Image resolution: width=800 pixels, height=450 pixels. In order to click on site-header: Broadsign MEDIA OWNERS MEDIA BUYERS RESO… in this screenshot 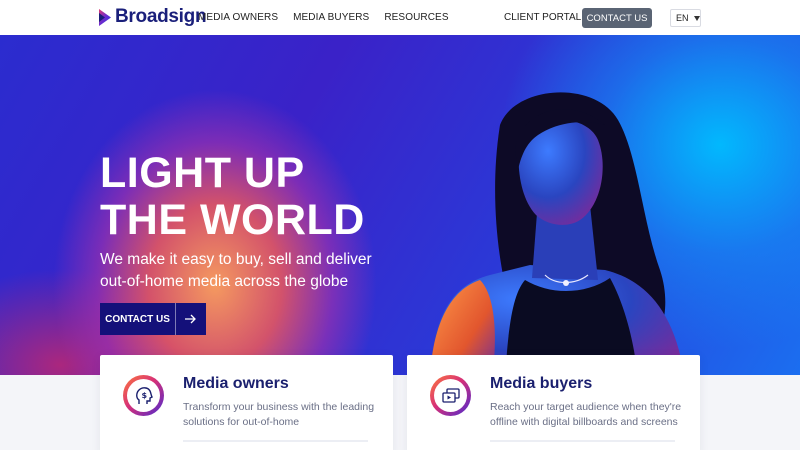, I will do `click(400, 17)`.